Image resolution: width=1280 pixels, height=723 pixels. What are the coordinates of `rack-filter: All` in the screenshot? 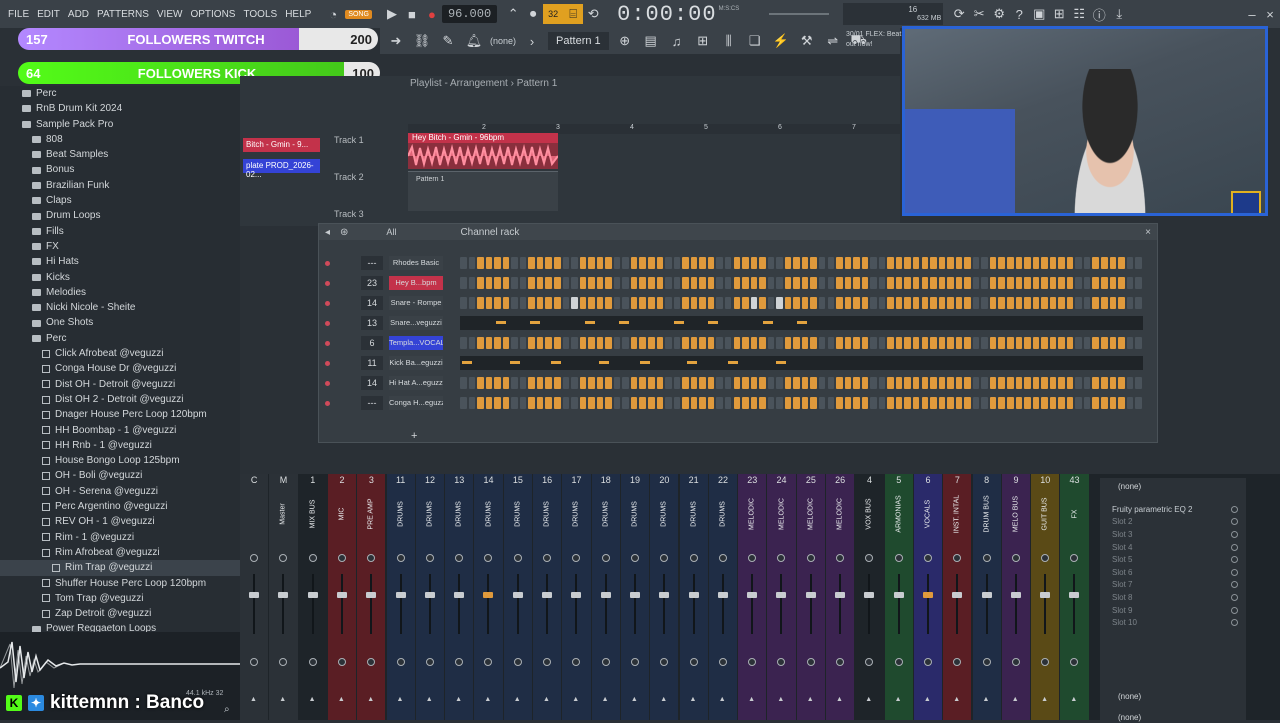 It's located at (391, 232).